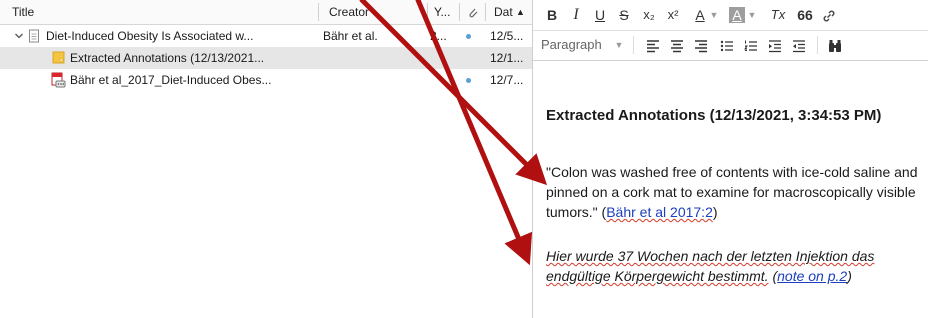 Image resolution: width=928 pixels, height=318 pixels. What do you see at coordinates (503, 12) in the screenshot?
I see `column-header-date: Dat` at bounding box center [503, 12].